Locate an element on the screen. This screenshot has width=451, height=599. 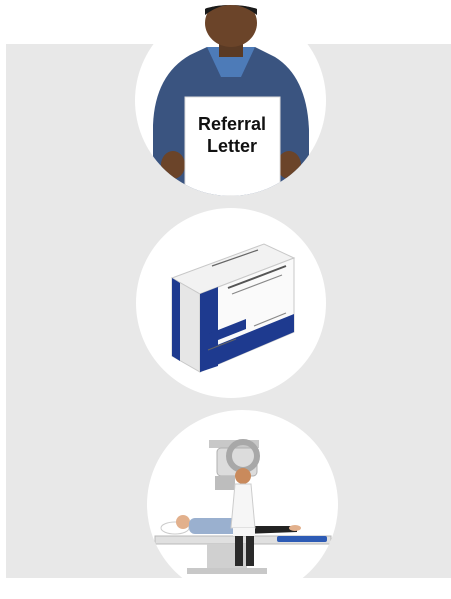
referral-letter-circle: Referral Letter is located at coordinates (230, 100).